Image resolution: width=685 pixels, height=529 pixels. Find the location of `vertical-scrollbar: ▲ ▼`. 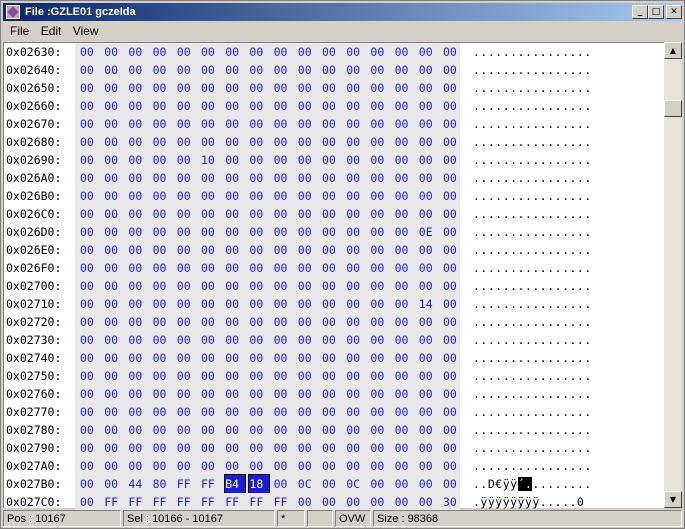

vertical-scrollbar: ▲ ▼ is located at coordinates (673, 275).